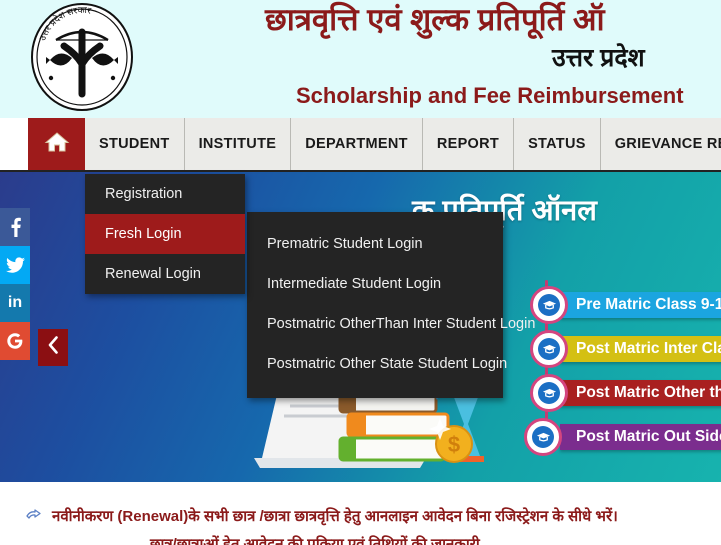  Describe the element at coordinates (375, 244) in the screenshot. I see `menu-item-prematric-student-login: Prematric Student Login` at that location.